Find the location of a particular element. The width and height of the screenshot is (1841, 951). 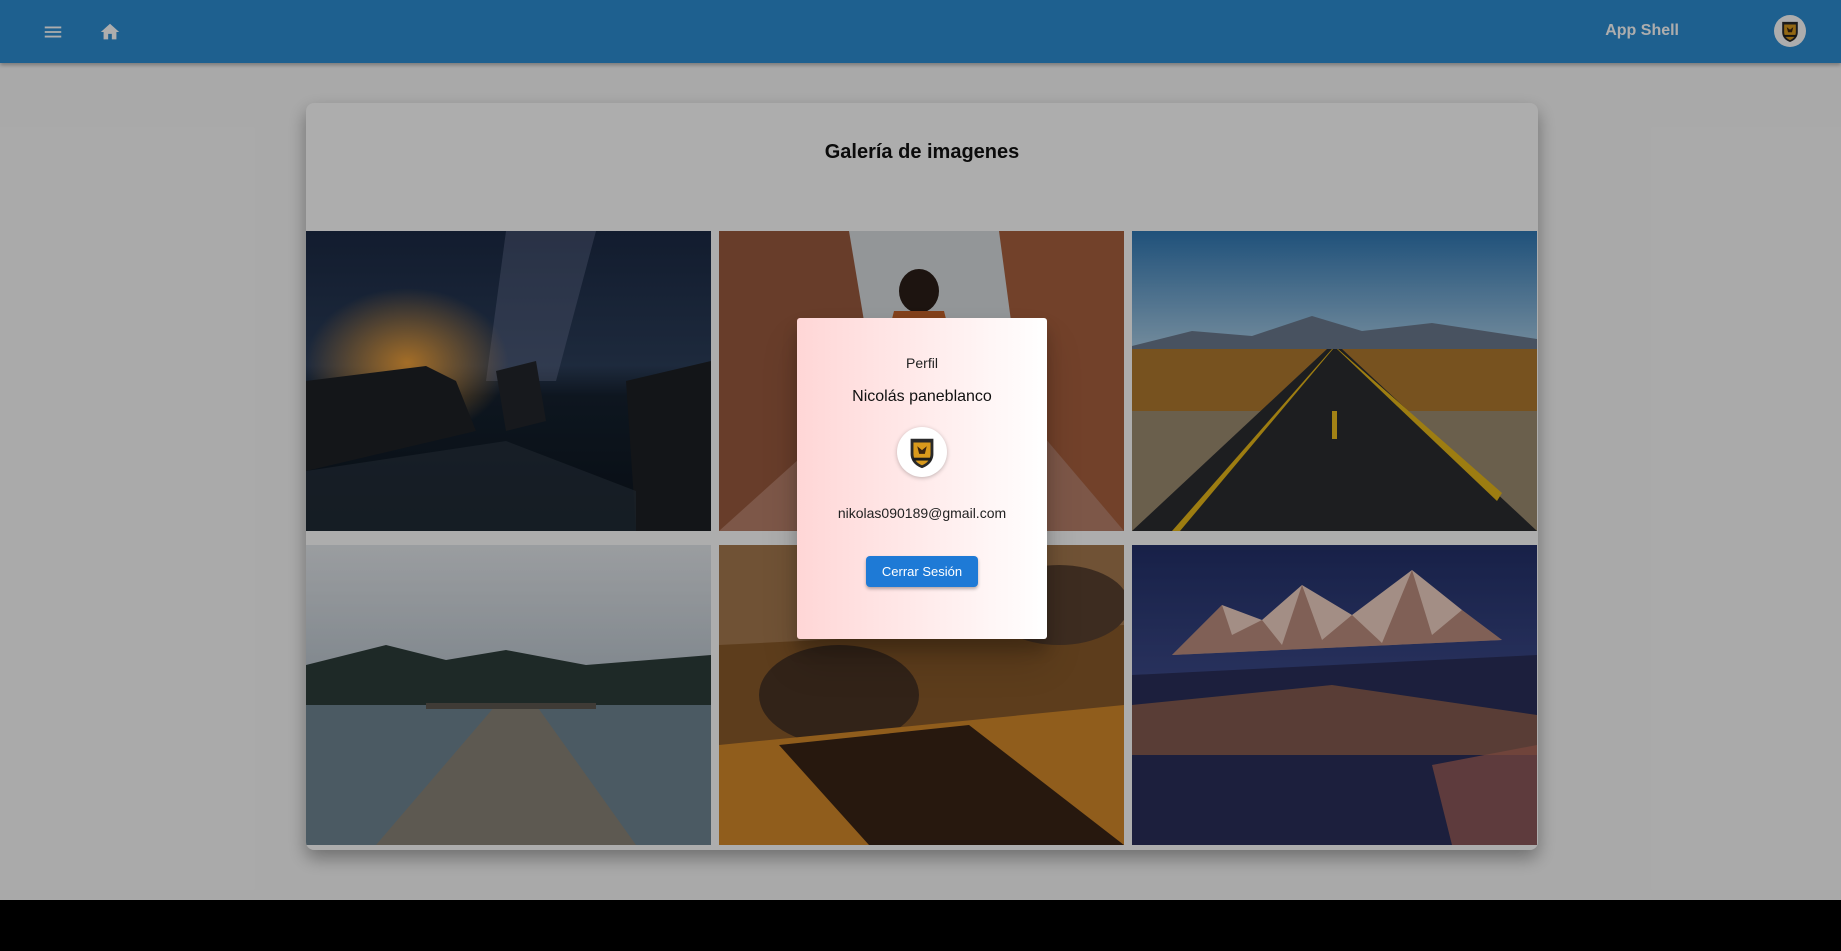

bottom-bar is located at coordinates (920, 925).